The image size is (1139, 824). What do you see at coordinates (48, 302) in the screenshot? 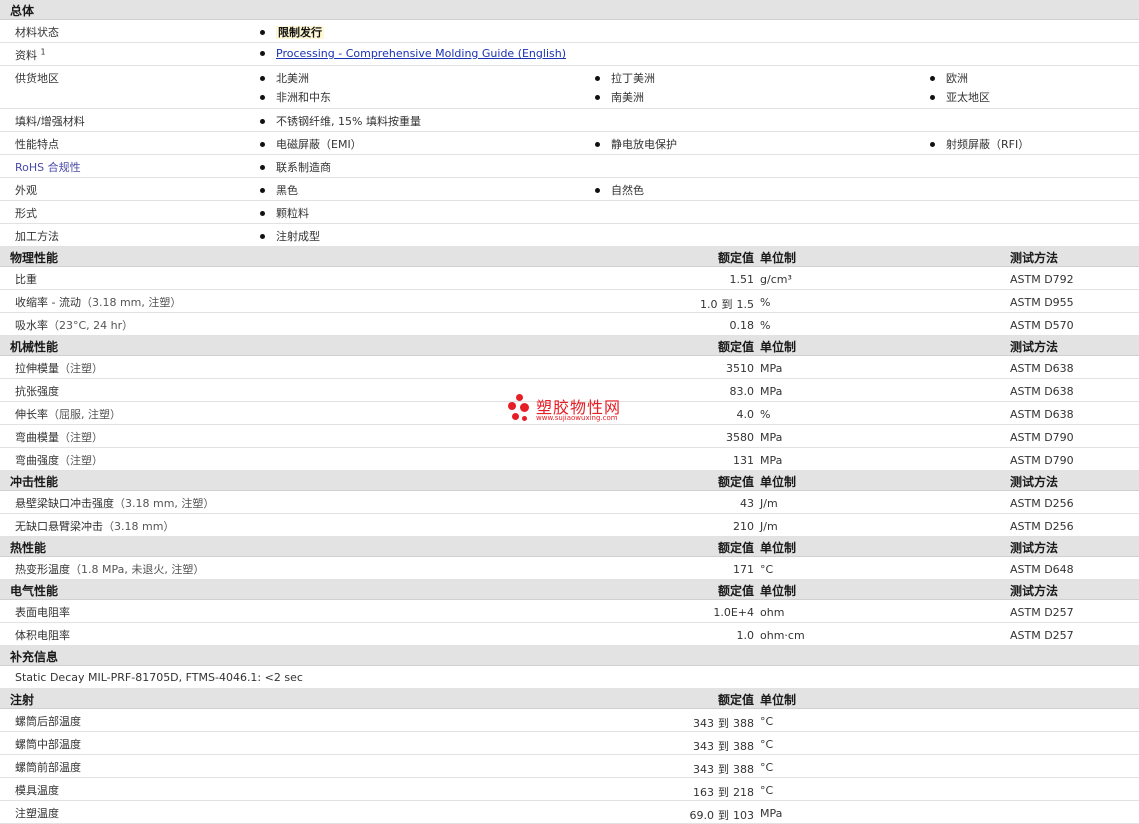
I see `property-name: 收缩率 - 流动` at bounding box center [48, 302].